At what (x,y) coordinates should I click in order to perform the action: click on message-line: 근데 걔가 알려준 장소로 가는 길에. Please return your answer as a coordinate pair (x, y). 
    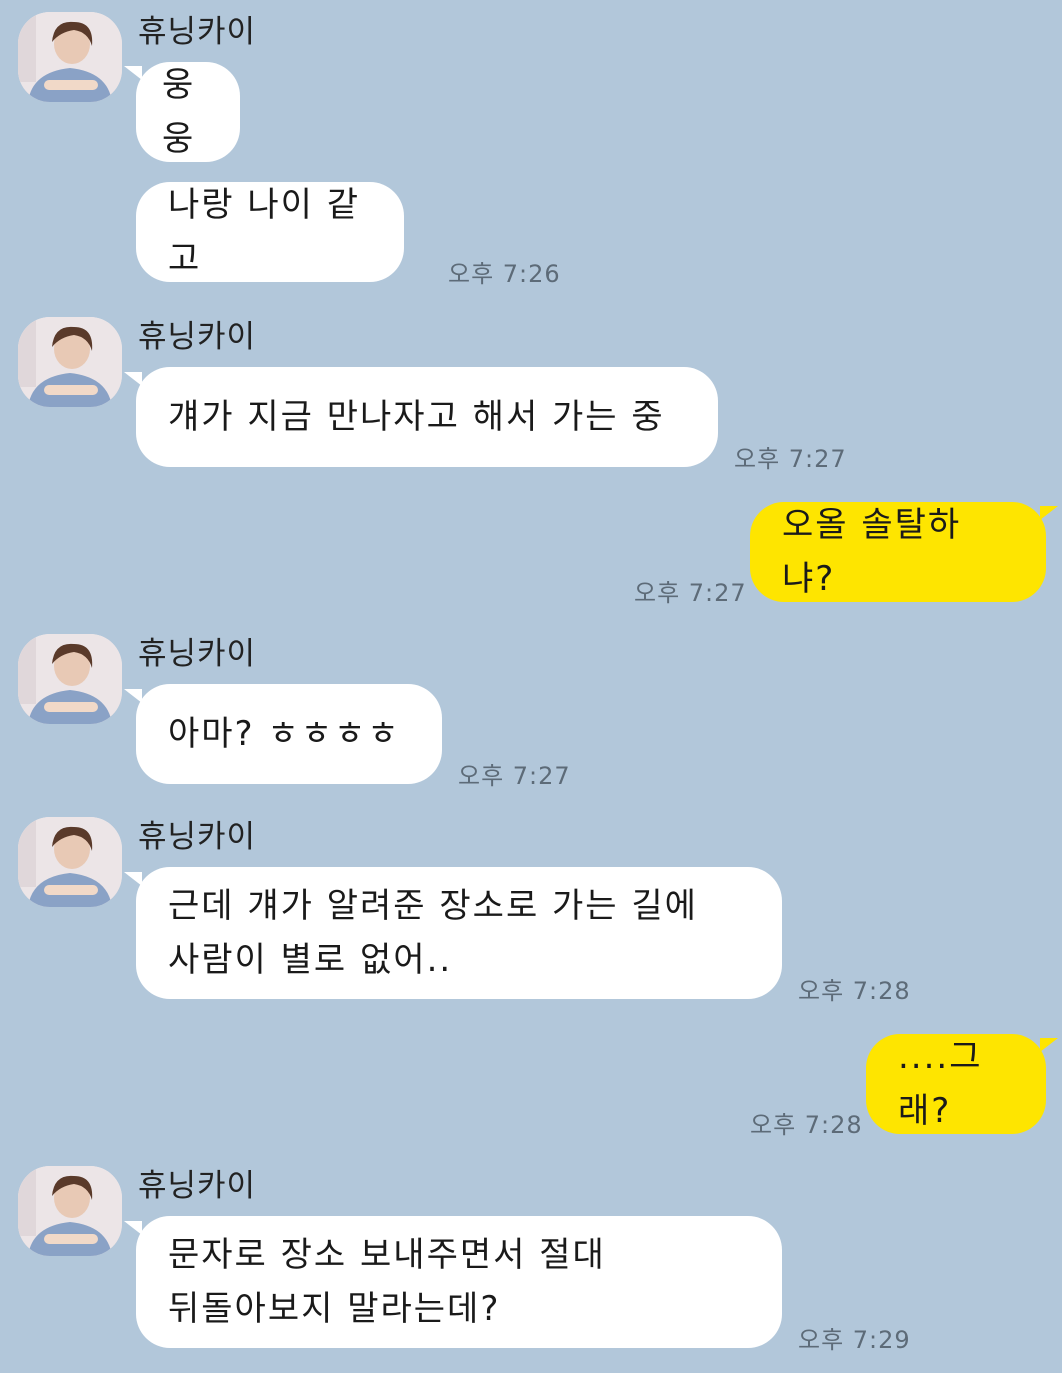
    Looking at the image, I should click on (433, 906).